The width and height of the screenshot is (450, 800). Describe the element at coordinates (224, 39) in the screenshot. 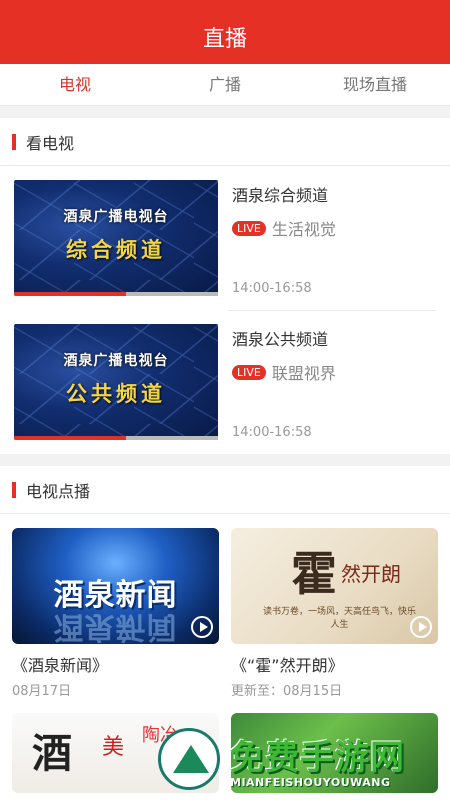

I see `page-title: 直播` at that location.